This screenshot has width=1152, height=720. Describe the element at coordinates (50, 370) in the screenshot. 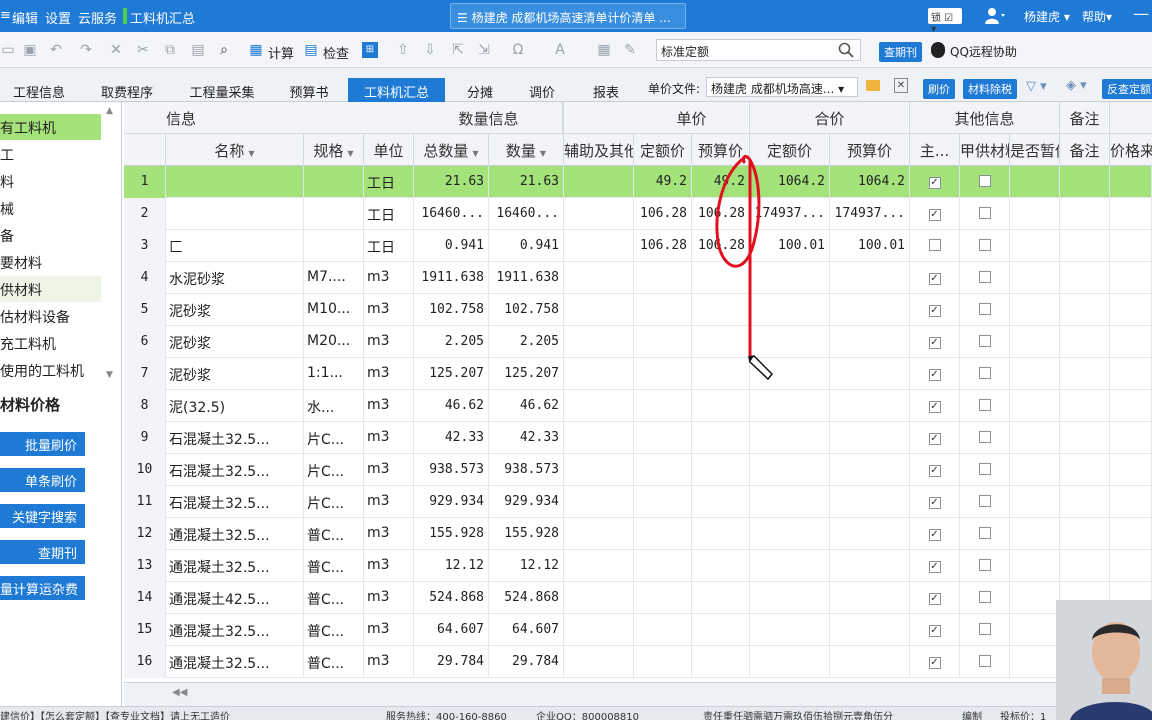

I see `tree-item-used: 使用的工料机` at that location.